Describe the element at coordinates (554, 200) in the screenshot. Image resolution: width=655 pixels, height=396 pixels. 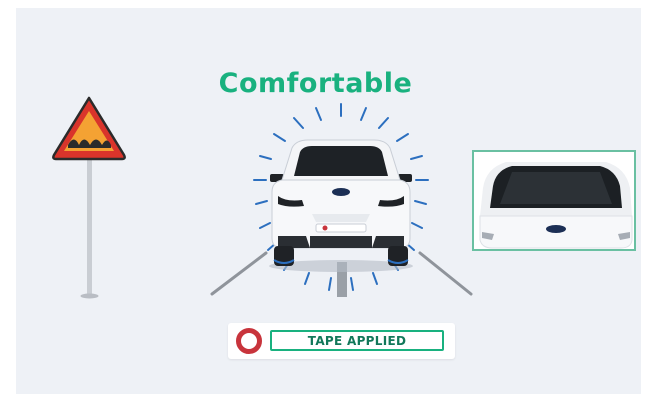
I see `car-rear-closeup-icon` at that location.